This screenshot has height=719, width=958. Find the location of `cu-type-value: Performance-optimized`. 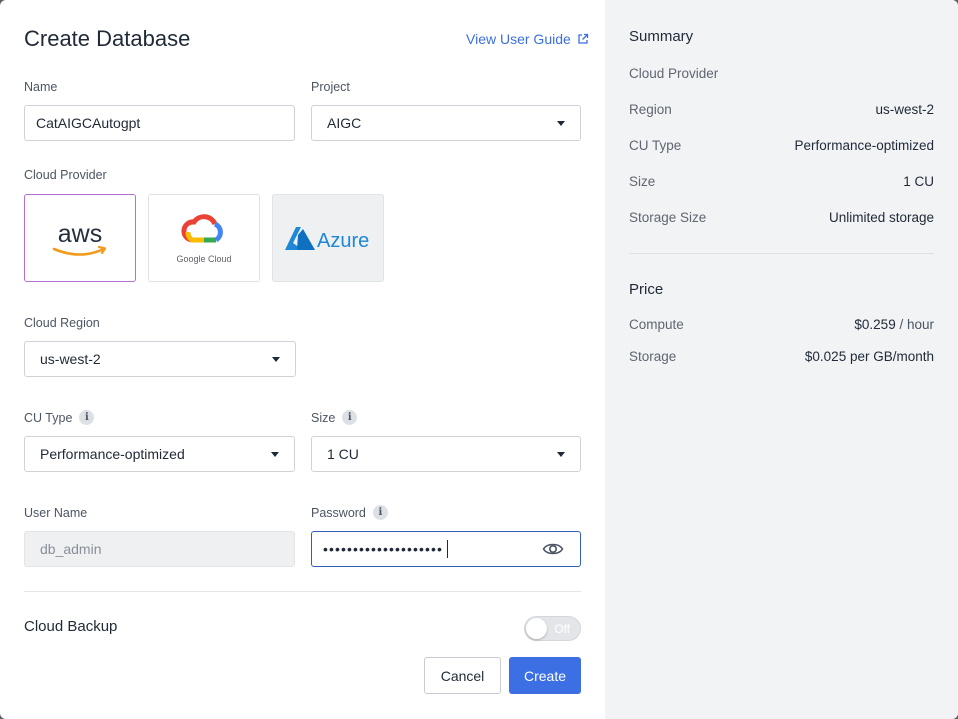

cu-type-value: Performance-optimized is located at coordinates (112, 454).